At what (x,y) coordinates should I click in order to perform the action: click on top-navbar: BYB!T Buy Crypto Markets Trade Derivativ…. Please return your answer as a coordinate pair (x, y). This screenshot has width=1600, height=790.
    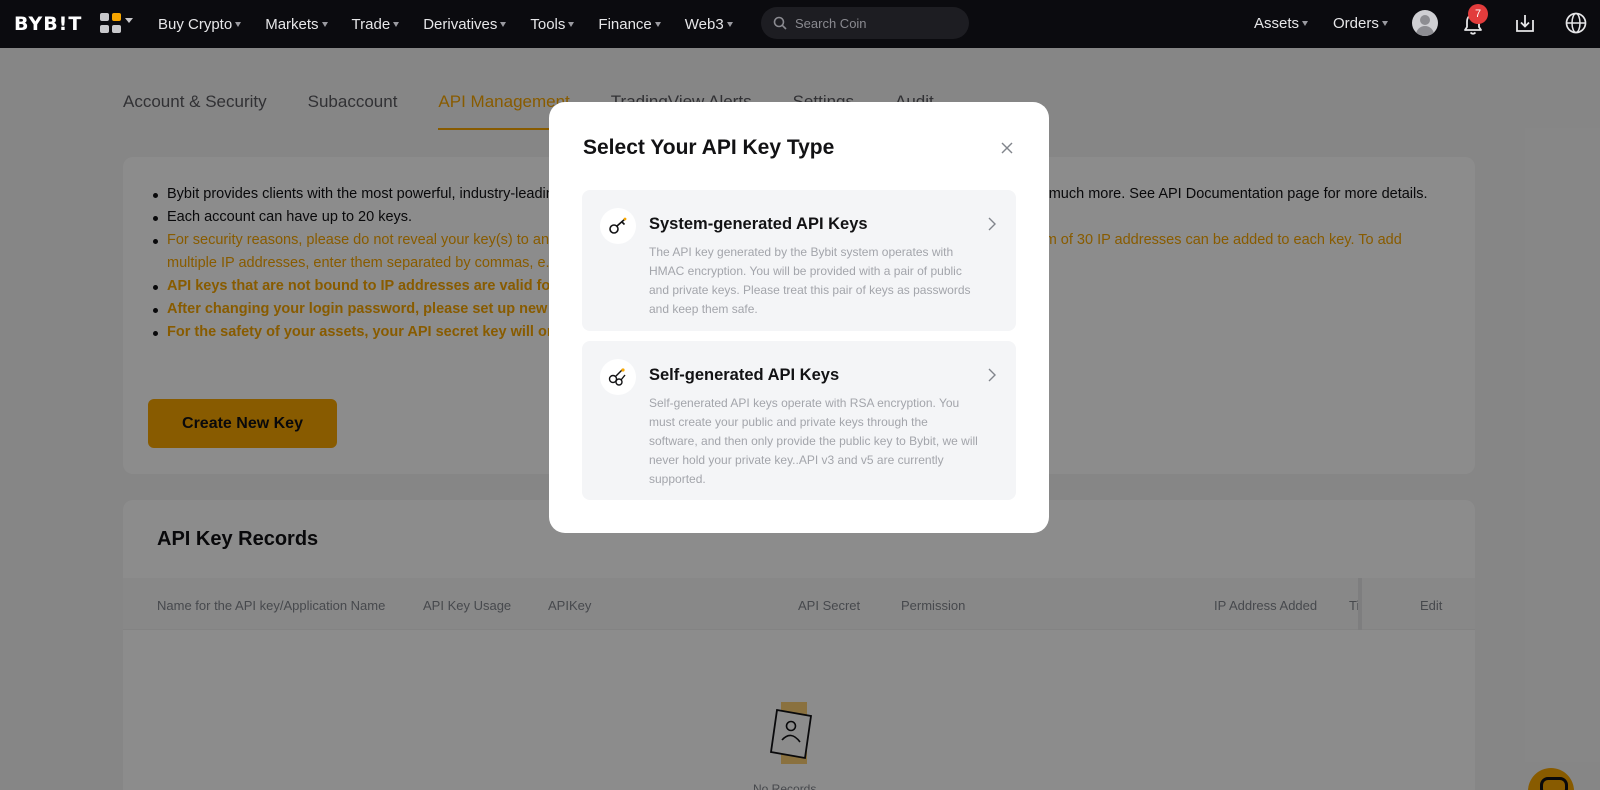
    Looking at the image, I should click on (800, 24).